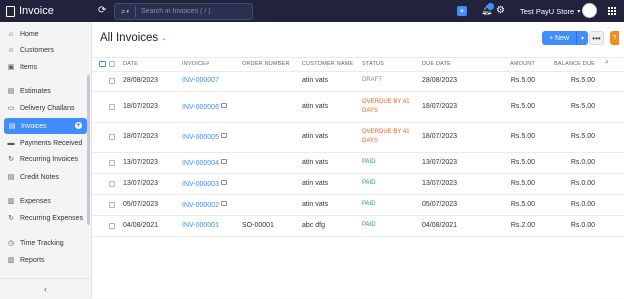 The image size is (624, 299). I want to click on sidebar-item-label: Credit Notes, so click(39, 177).